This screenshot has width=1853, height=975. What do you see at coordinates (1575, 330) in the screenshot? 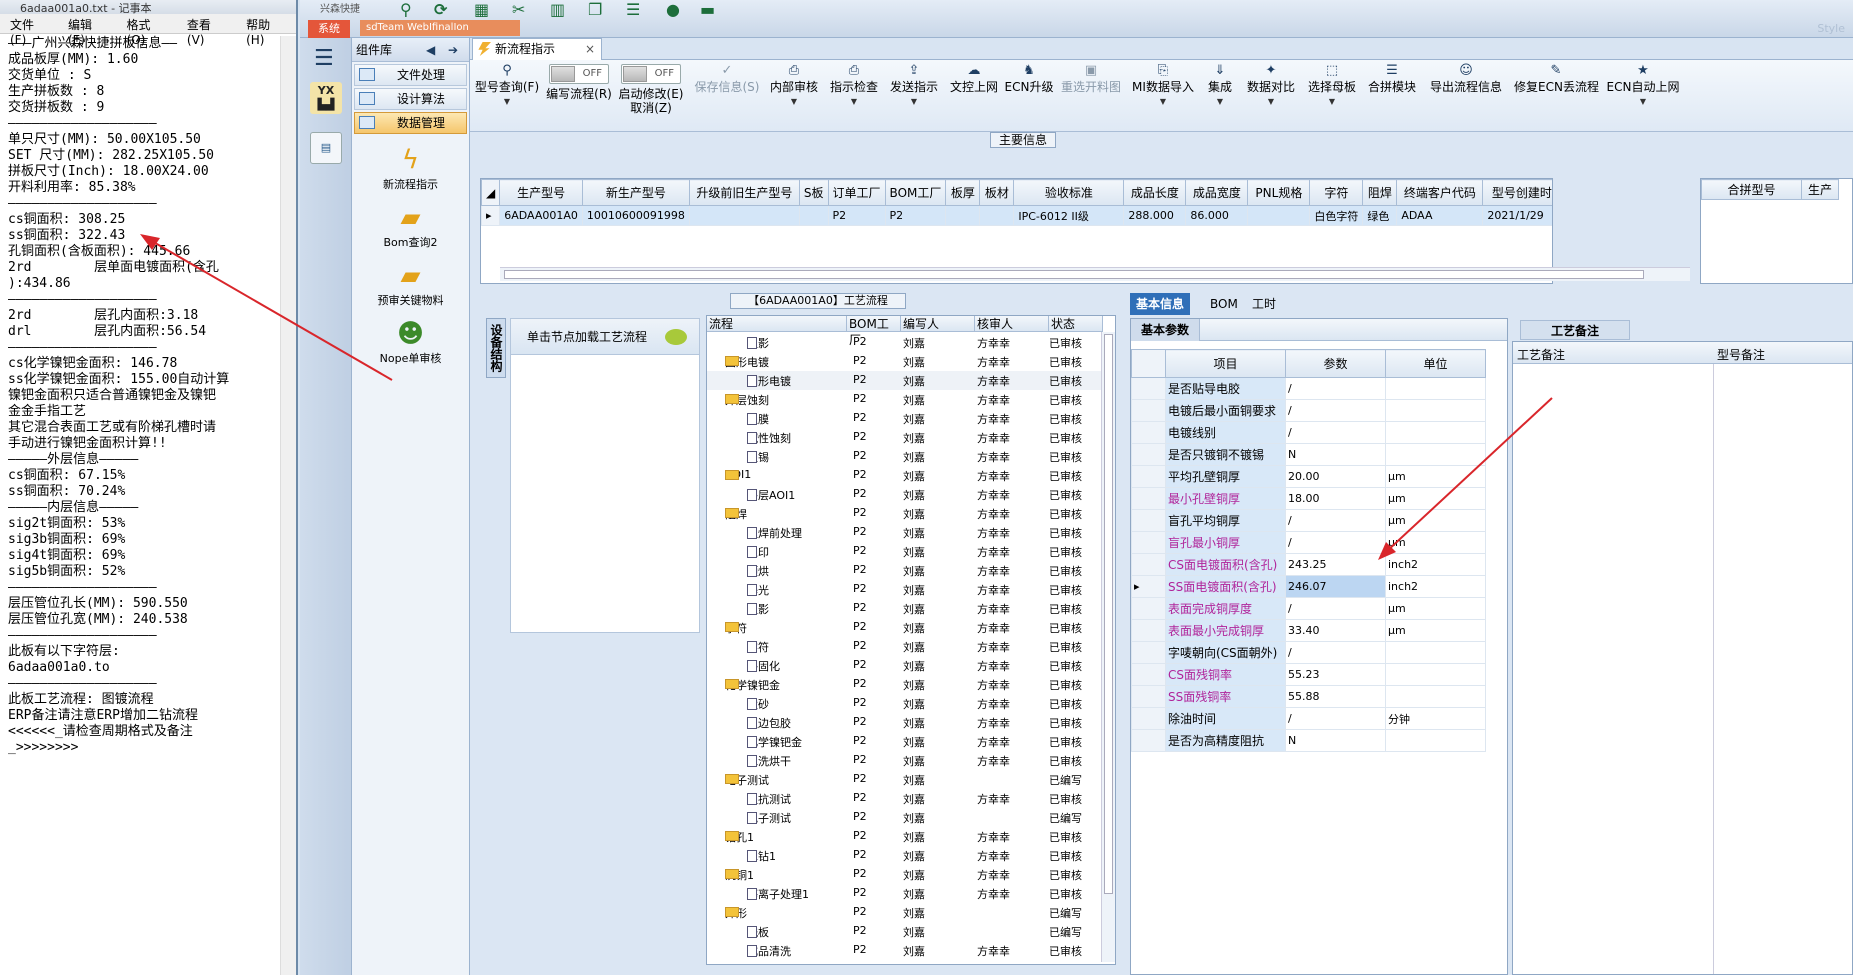
I see `process-notes-tab: 工艺备注` at bounding box center [1575, 330].